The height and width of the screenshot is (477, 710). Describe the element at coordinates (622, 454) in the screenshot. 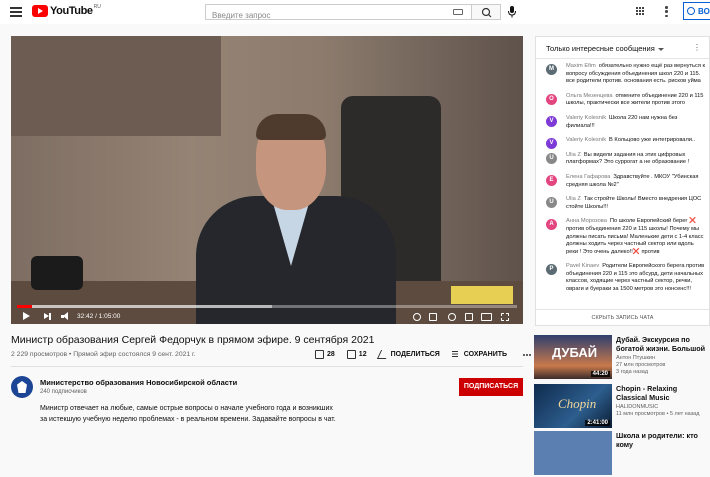

I see `recommendation-item: Школа и родители: кто кому` at that location.